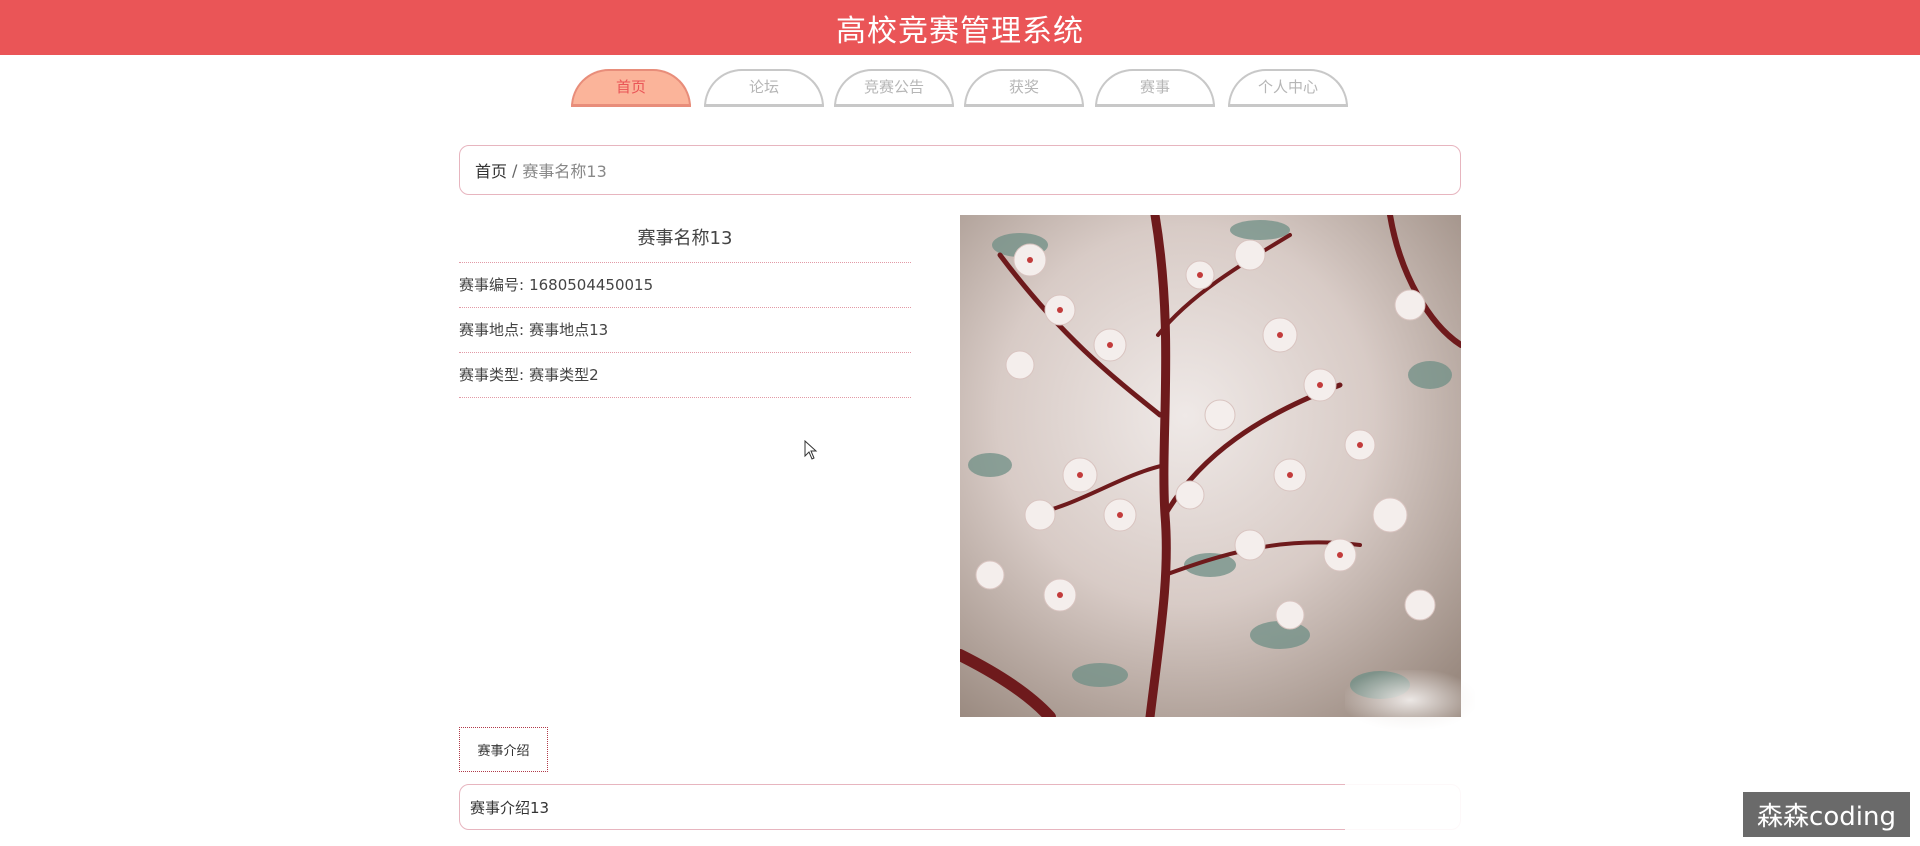 This screenshot has height=846, width=1920. I want to click on info-value: 1680504450015, so click(591, 285).